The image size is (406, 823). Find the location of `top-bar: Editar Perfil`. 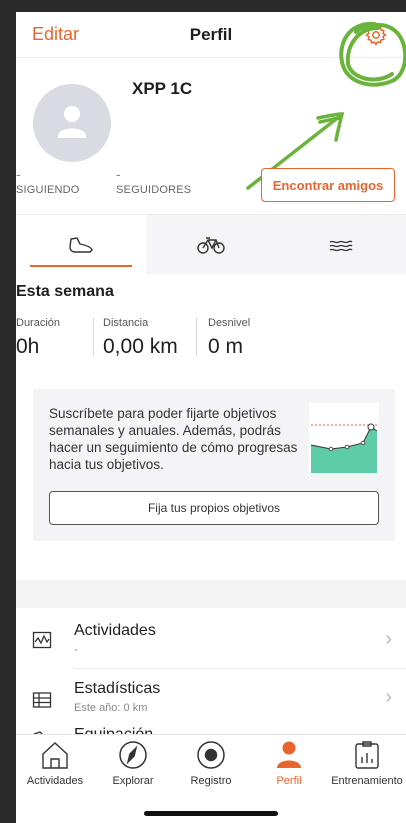

top-bar: Editar Perfil is located at coordinates (211, 35).